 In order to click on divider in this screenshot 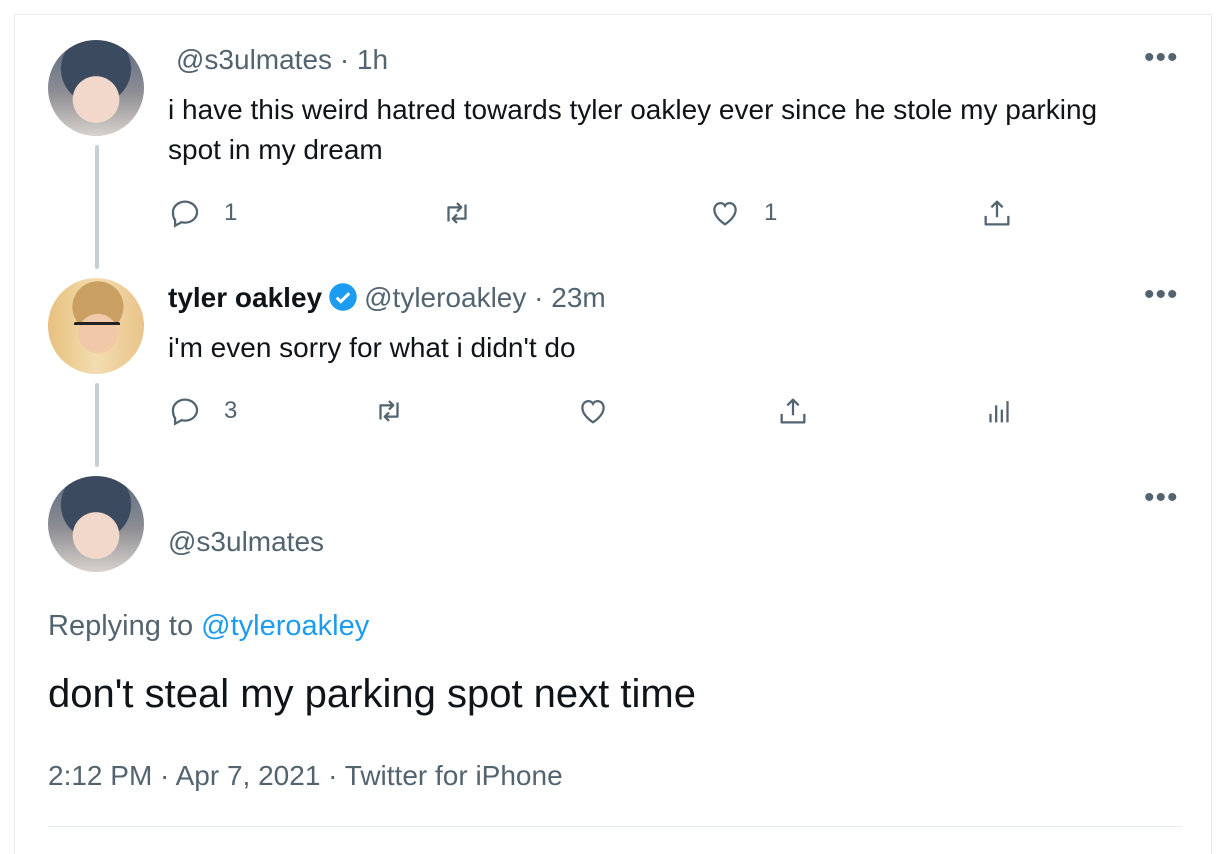, I will do `click(615, 826)`.